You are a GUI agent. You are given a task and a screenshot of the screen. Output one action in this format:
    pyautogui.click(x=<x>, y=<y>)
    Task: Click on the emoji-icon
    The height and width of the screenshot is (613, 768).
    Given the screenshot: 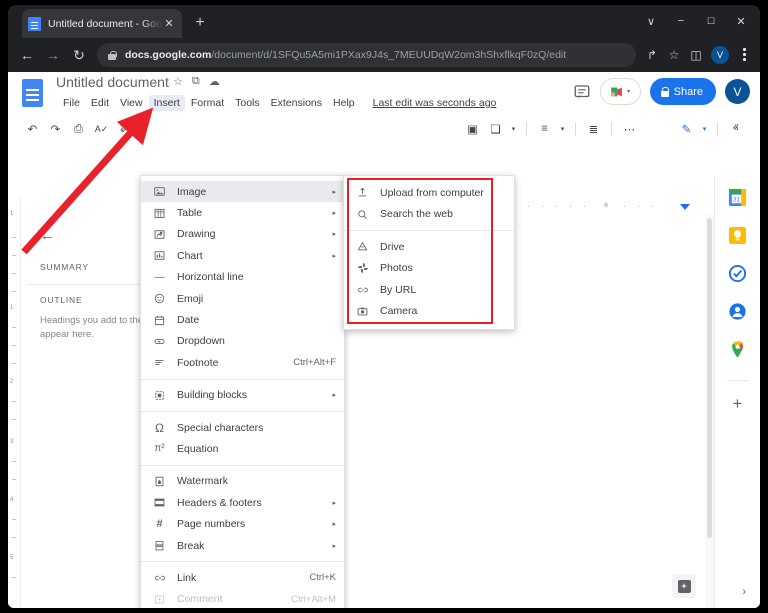 What is the action you would take?
    pyautogui.click(x=159, y=298)
    